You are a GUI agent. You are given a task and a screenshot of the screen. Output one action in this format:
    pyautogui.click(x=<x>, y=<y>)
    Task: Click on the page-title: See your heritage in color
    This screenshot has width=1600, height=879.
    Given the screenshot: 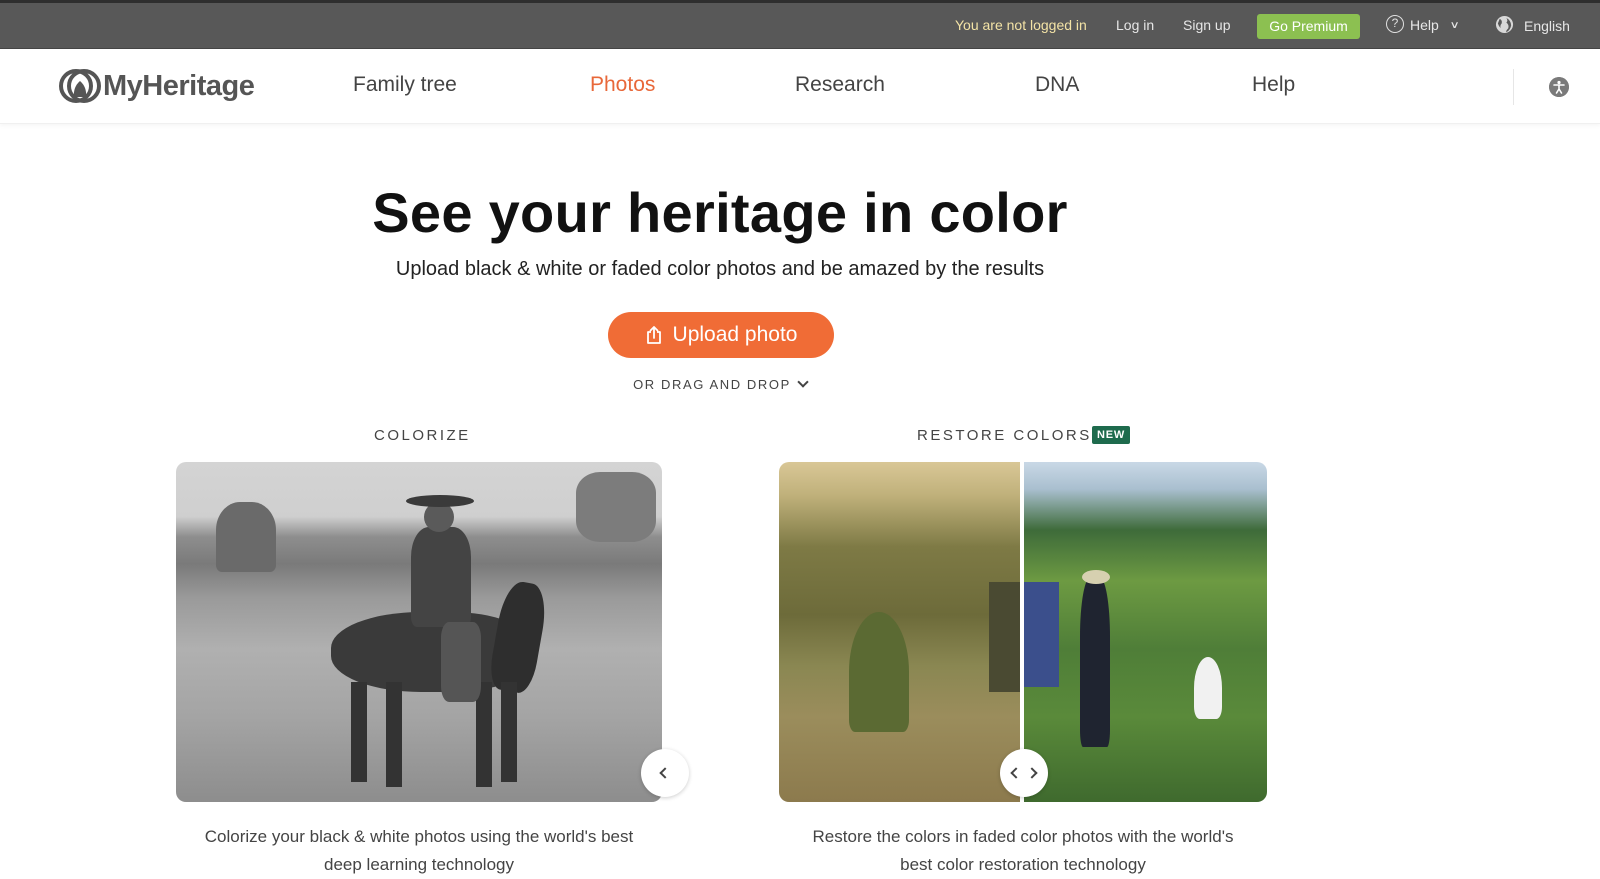 What is the action you would take?
    pyautogui.click(x=720, y=212)
    